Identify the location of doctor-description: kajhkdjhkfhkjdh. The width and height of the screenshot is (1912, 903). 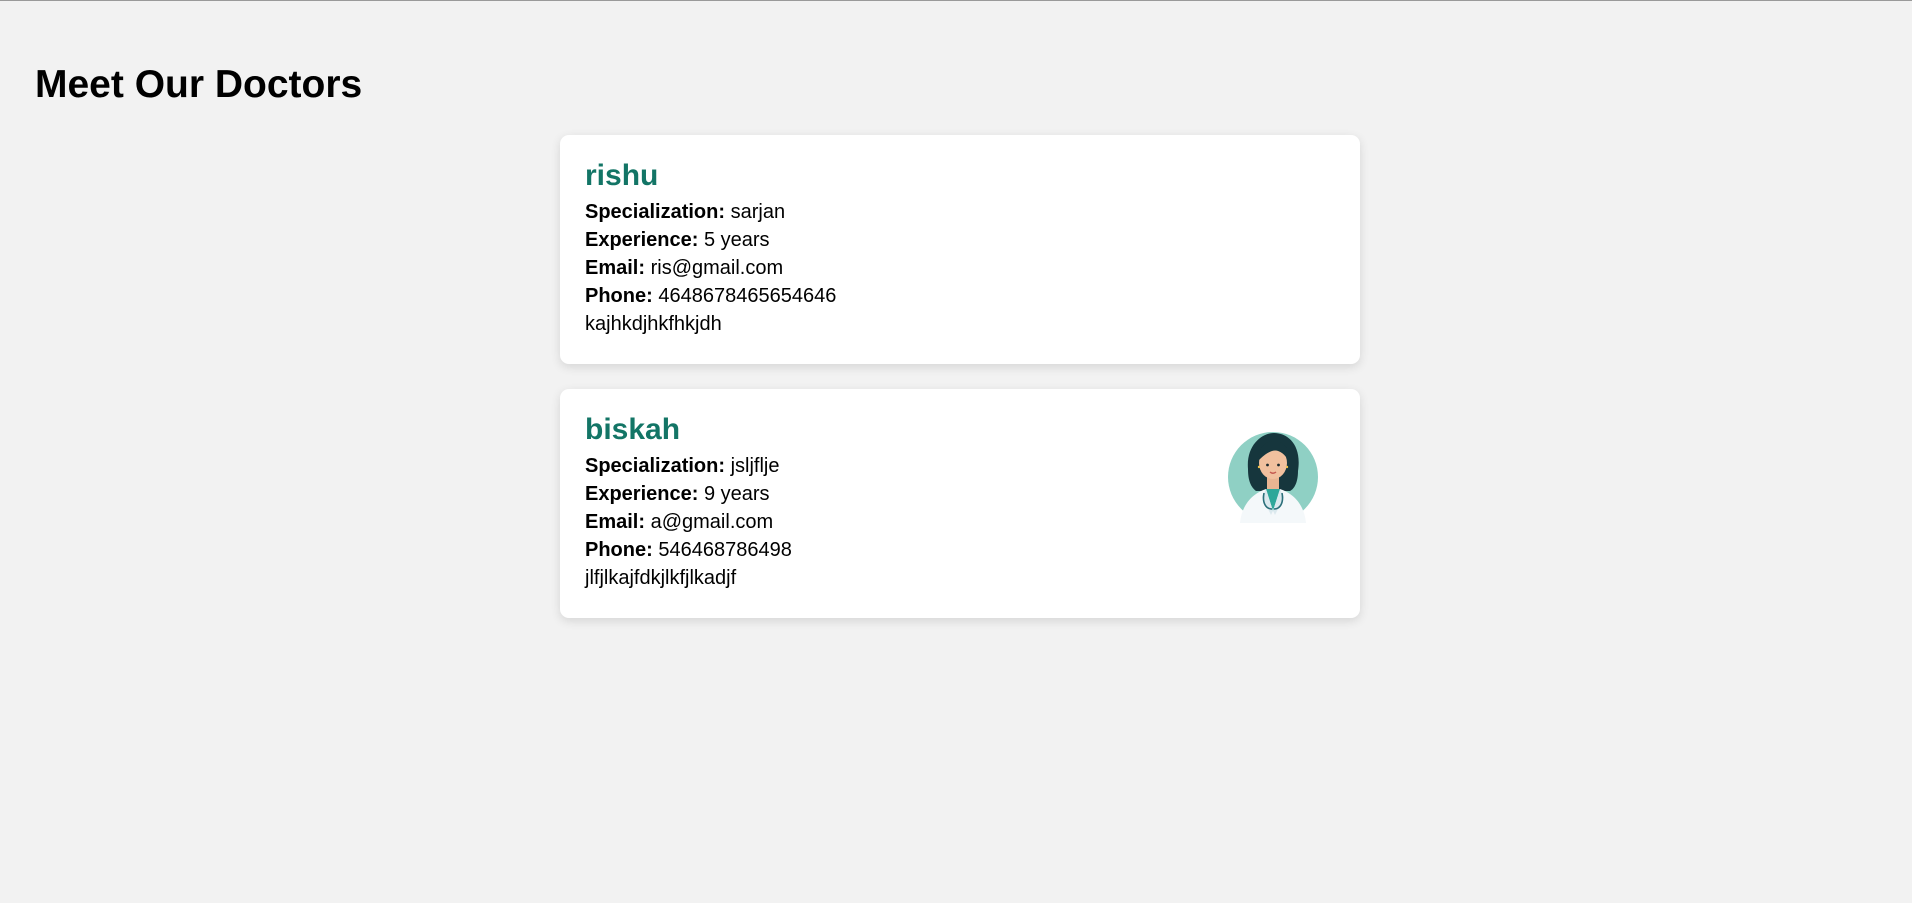
(653, 324).